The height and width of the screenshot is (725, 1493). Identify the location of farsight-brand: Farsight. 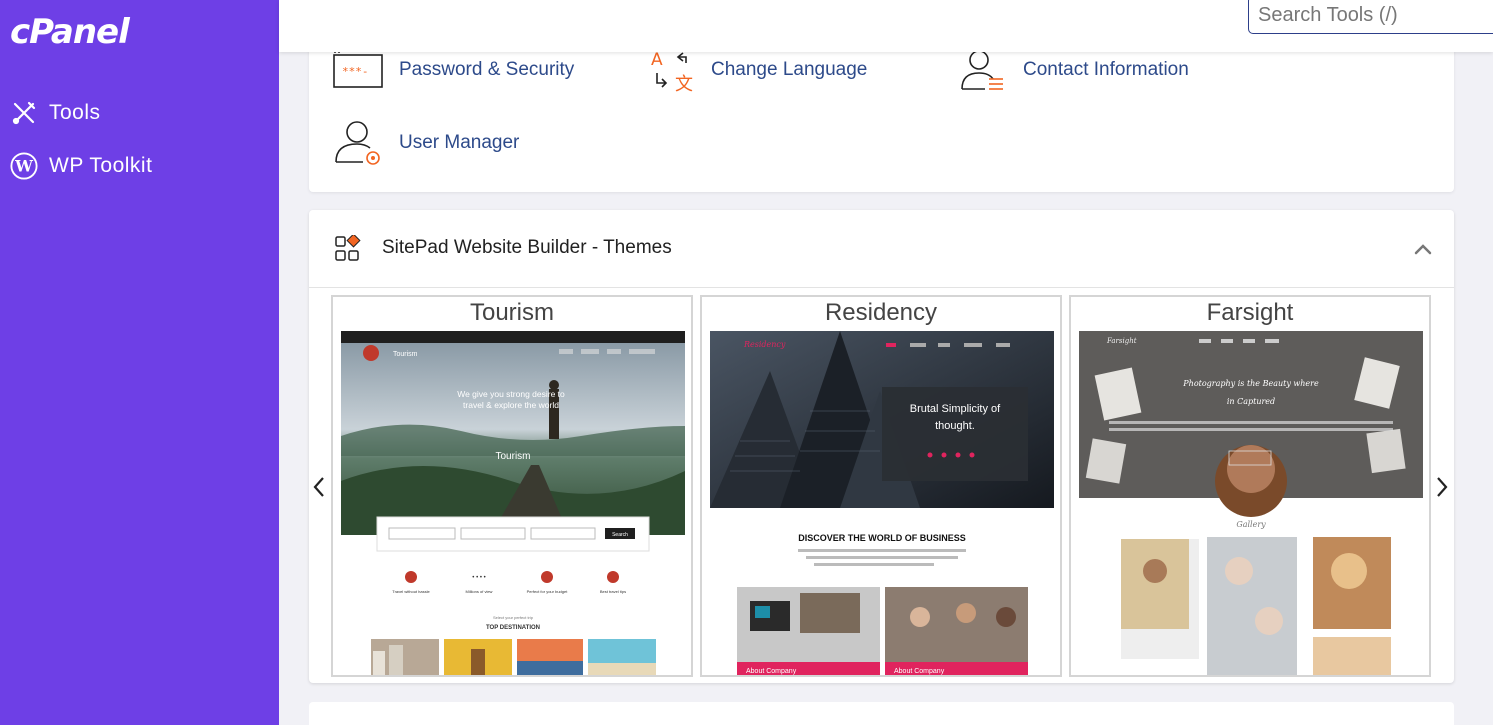
(1121, 341).